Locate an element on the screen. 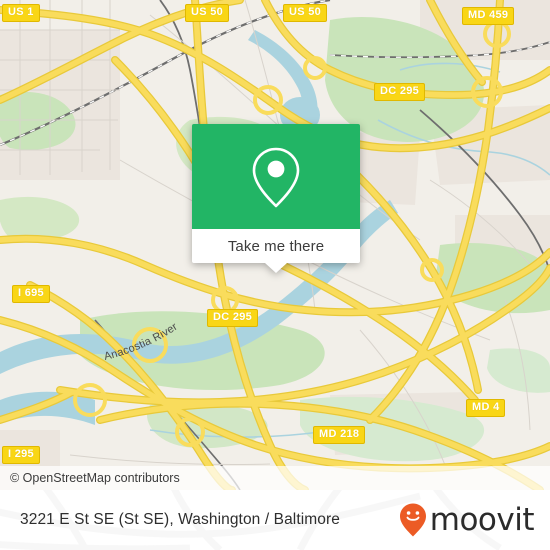 This screenshot has height=550, width=550. road-shield-md-459: MD 459 is located at coordinates (488, 16).